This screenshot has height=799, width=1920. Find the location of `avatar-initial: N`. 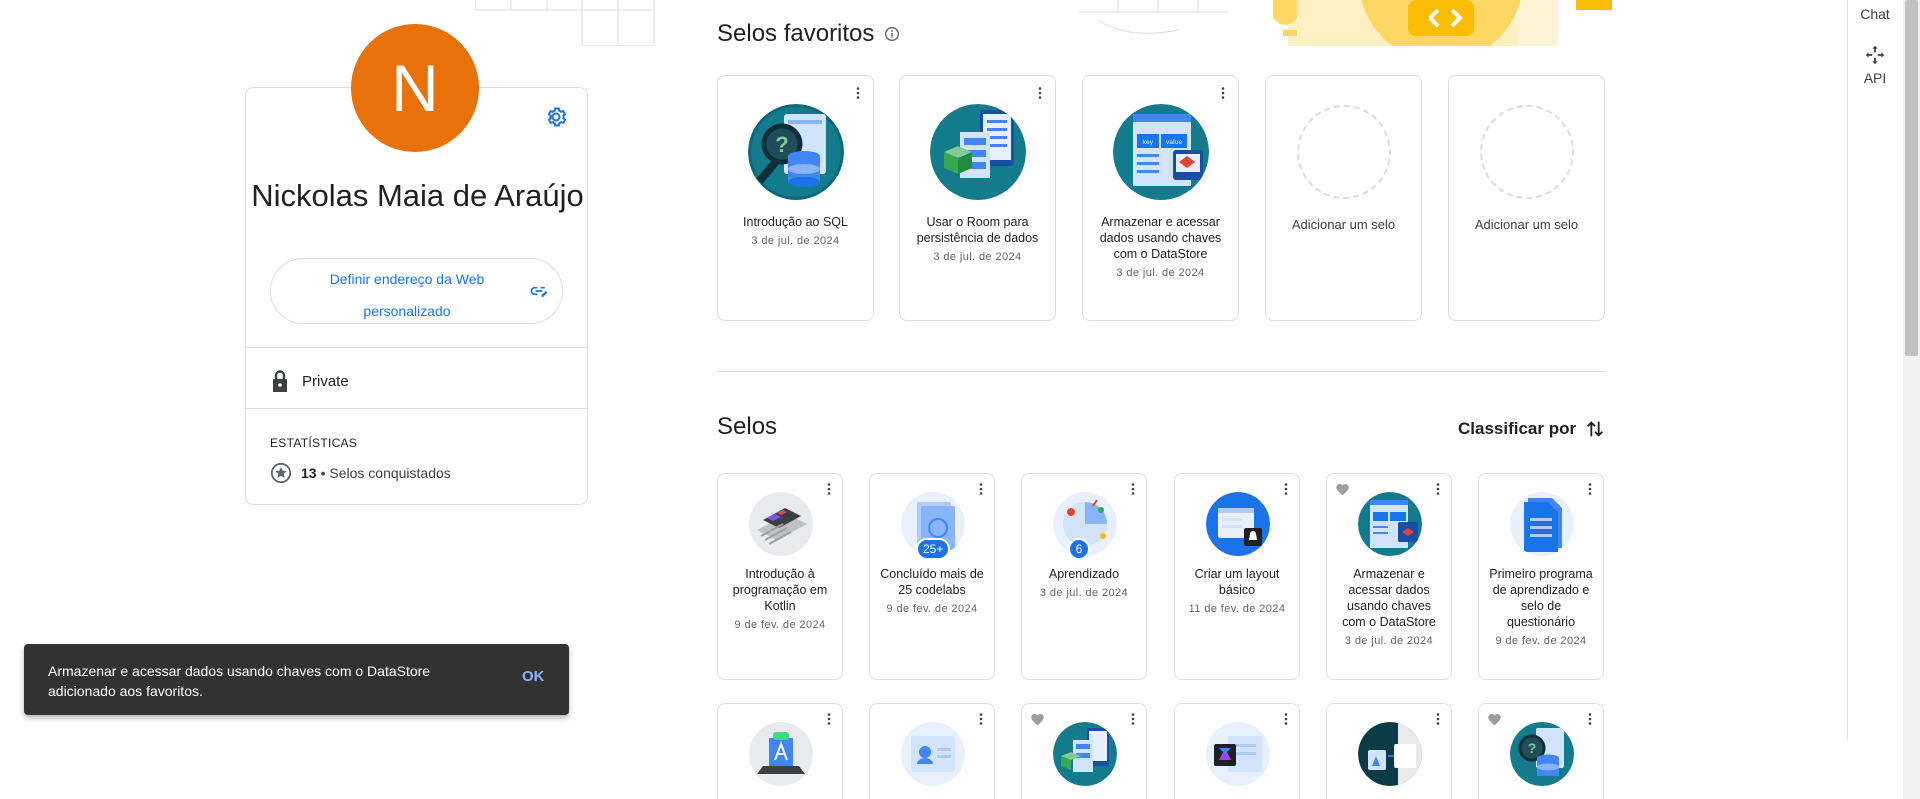

avatar-initial: N is located at coordinates (415, 88).